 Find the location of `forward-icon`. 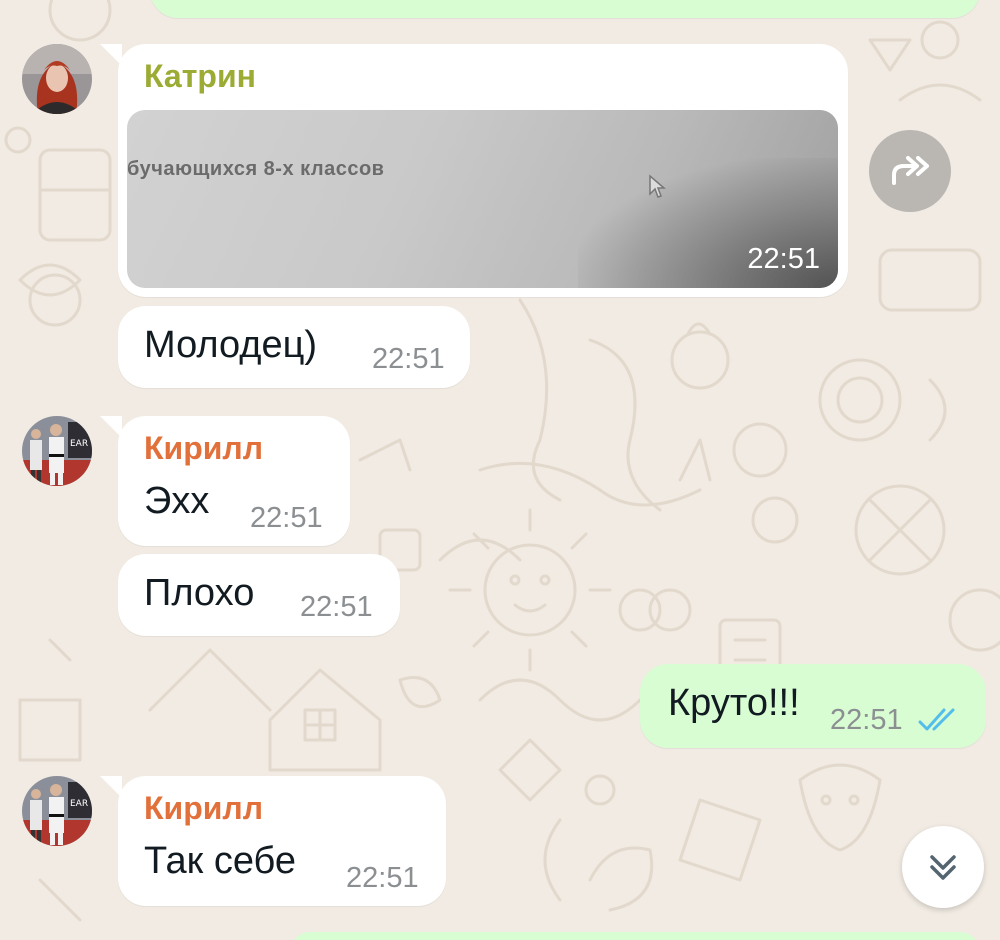

forward-icon is located at coordinates (910, 170).